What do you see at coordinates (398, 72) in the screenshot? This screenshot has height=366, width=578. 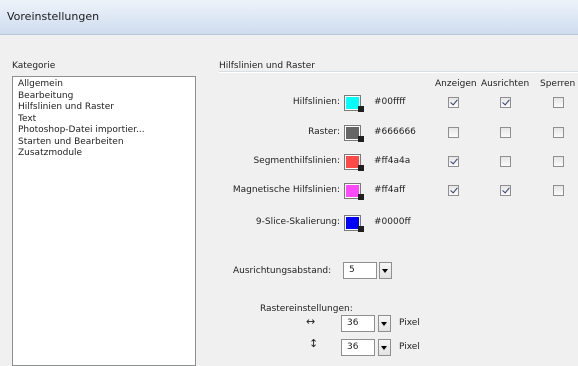 I see `section-divider` at bounding box center [398, 72].